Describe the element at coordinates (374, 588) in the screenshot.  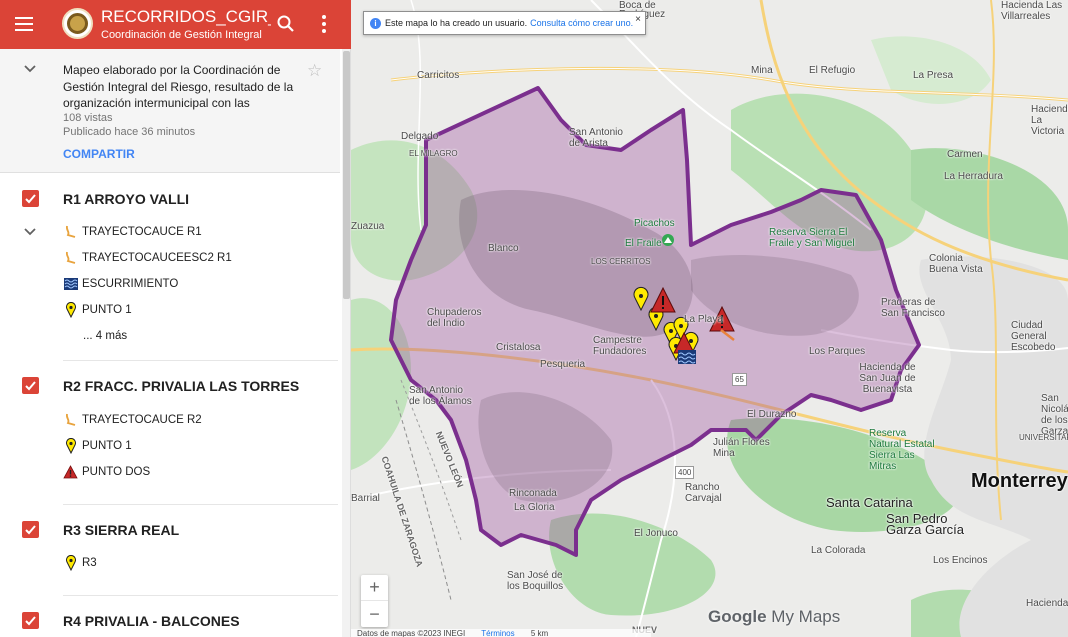
I see `zoom-in-button: +` at that location.